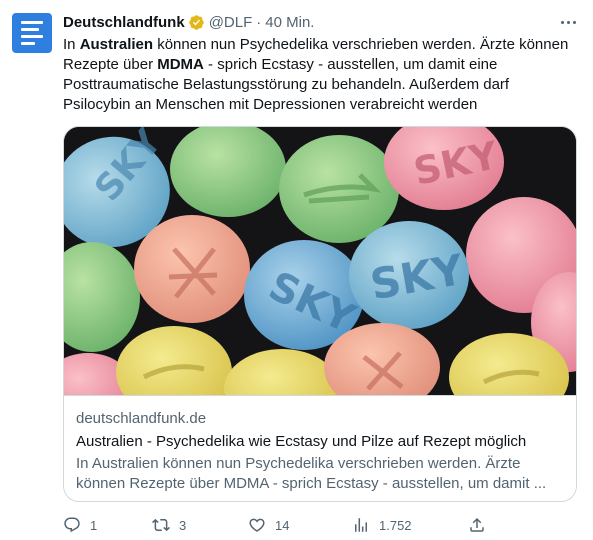 The height and width of the screenshot is (540, 593). I want to click on views-button: 1.752, so click(382, 525).